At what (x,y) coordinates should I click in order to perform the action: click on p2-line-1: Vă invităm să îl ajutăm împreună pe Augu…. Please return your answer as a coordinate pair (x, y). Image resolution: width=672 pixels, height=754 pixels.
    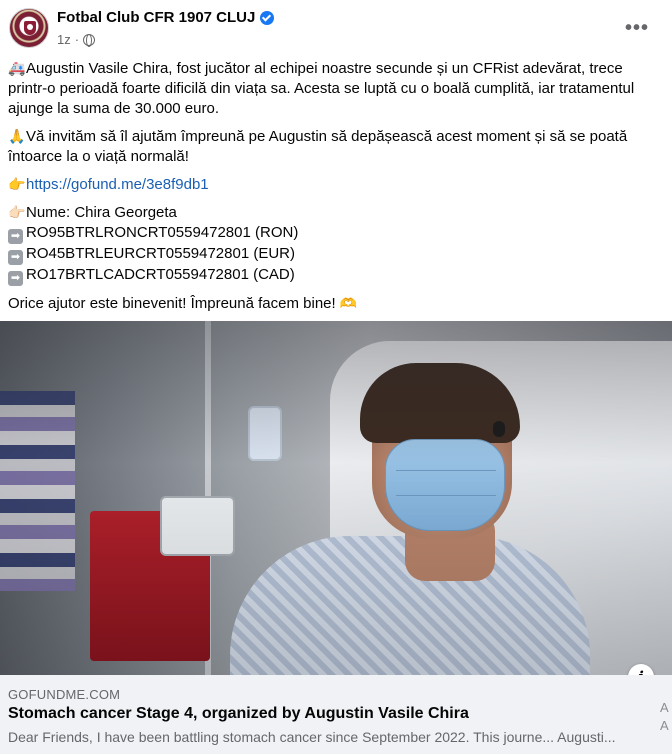
    Looking at the image, I should click on (327, 136).